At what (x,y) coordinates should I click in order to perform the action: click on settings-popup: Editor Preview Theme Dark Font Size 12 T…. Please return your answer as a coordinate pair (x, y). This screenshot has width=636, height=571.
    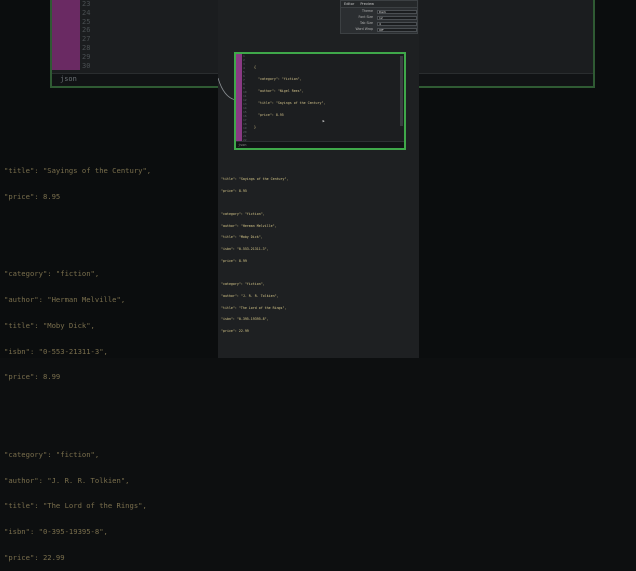
    Looking at the image, I should click on (379, 17).